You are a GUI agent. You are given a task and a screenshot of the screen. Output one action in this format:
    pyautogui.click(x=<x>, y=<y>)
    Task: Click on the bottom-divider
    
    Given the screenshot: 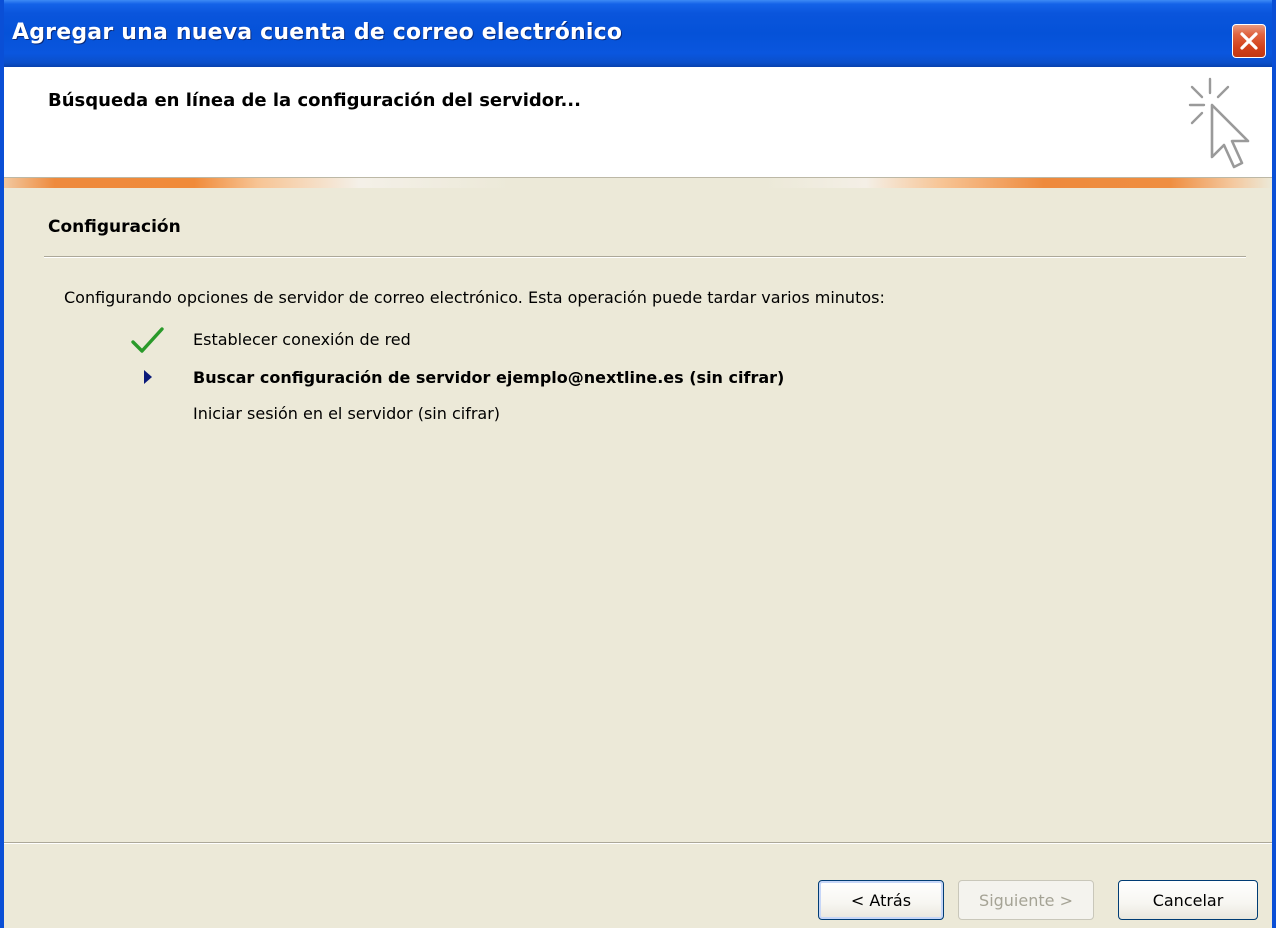 What is the action you would take?
    pyautogui.click(x=638, y=843)
    